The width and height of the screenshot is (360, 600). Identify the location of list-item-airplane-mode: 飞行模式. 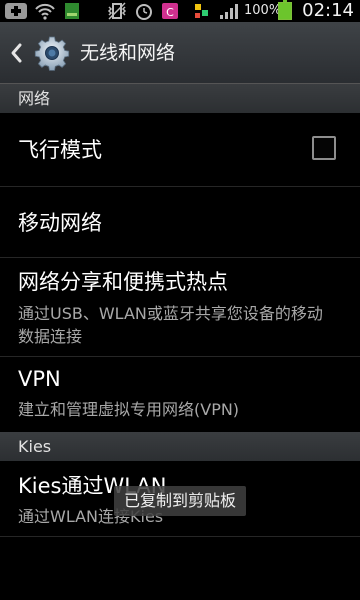
(180, 150).